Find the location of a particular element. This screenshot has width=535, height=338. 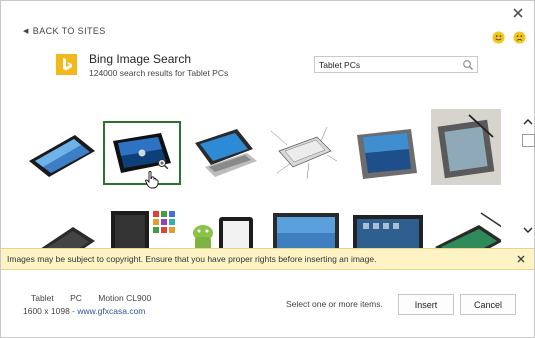

chevron-left-icon: ◀ is located at coordinates (26, 31).